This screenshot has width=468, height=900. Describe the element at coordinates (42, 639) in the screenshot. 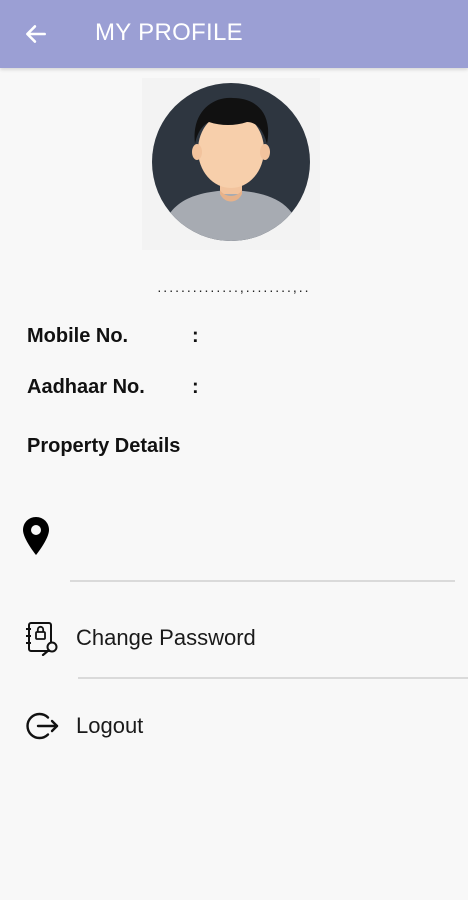

I see `password-book-icon` at that location.